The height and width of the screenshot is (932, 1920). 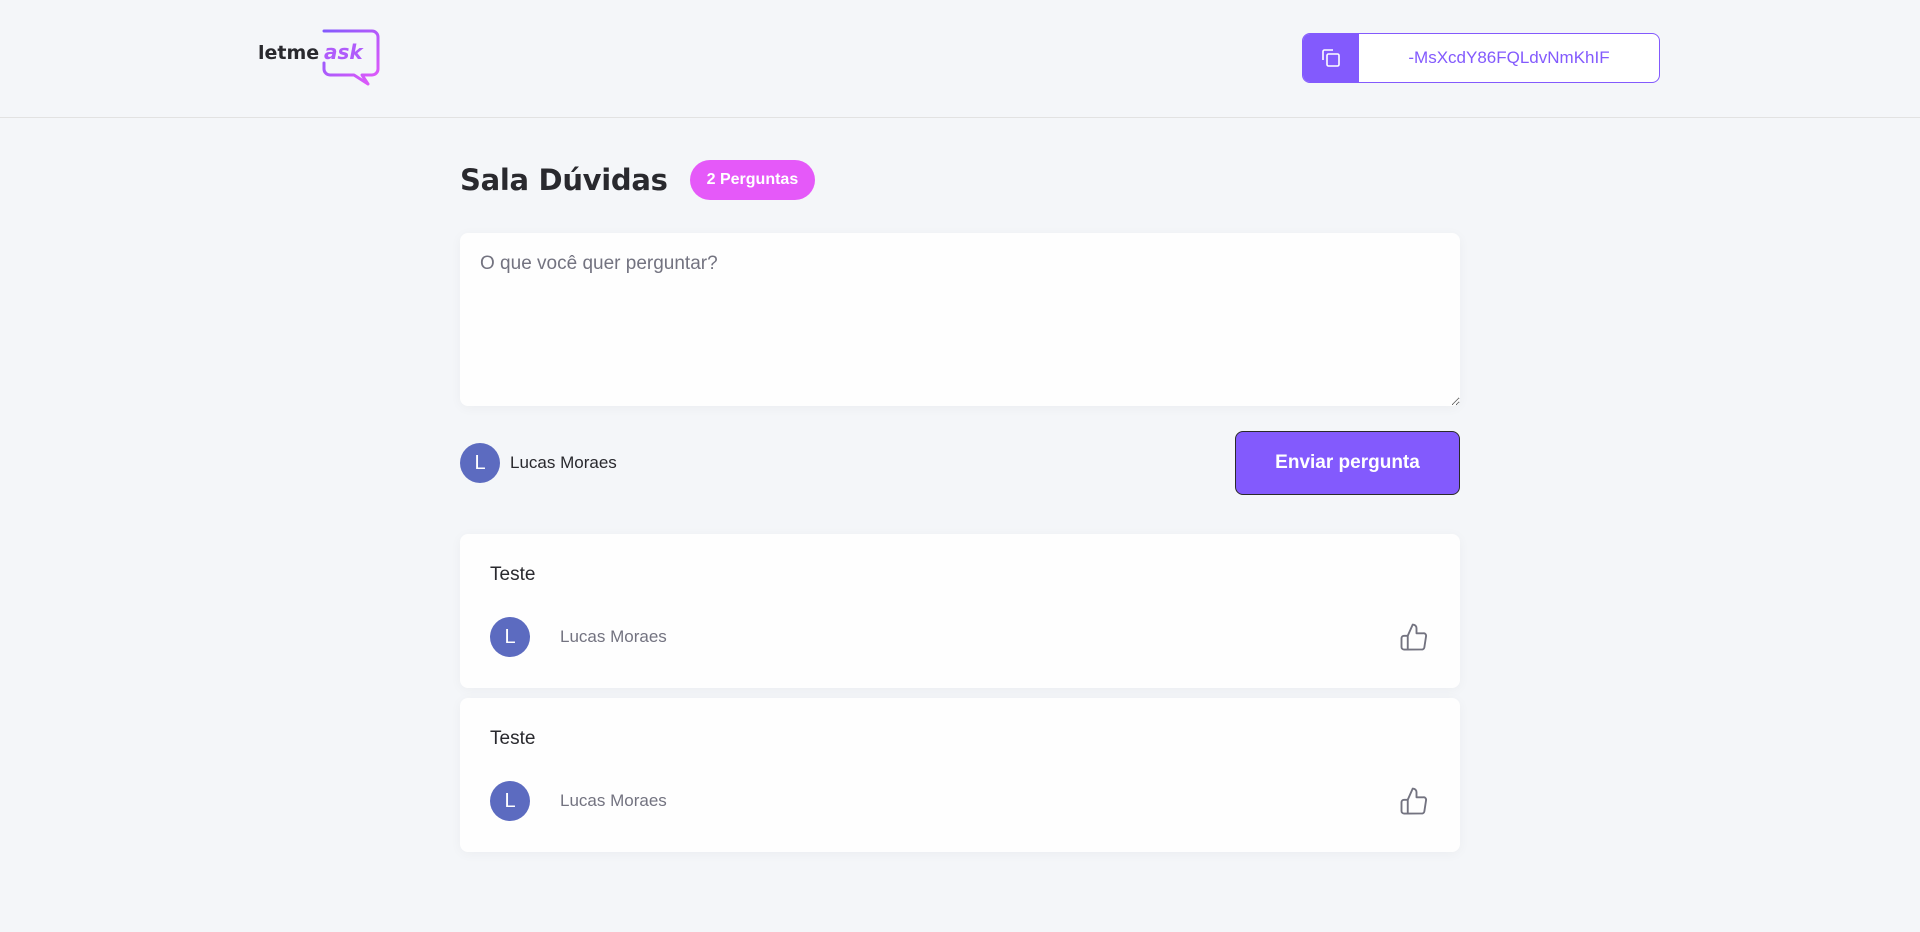 I want to click on current-user-name: Lucas Moraes, so click(x=563, y=462).